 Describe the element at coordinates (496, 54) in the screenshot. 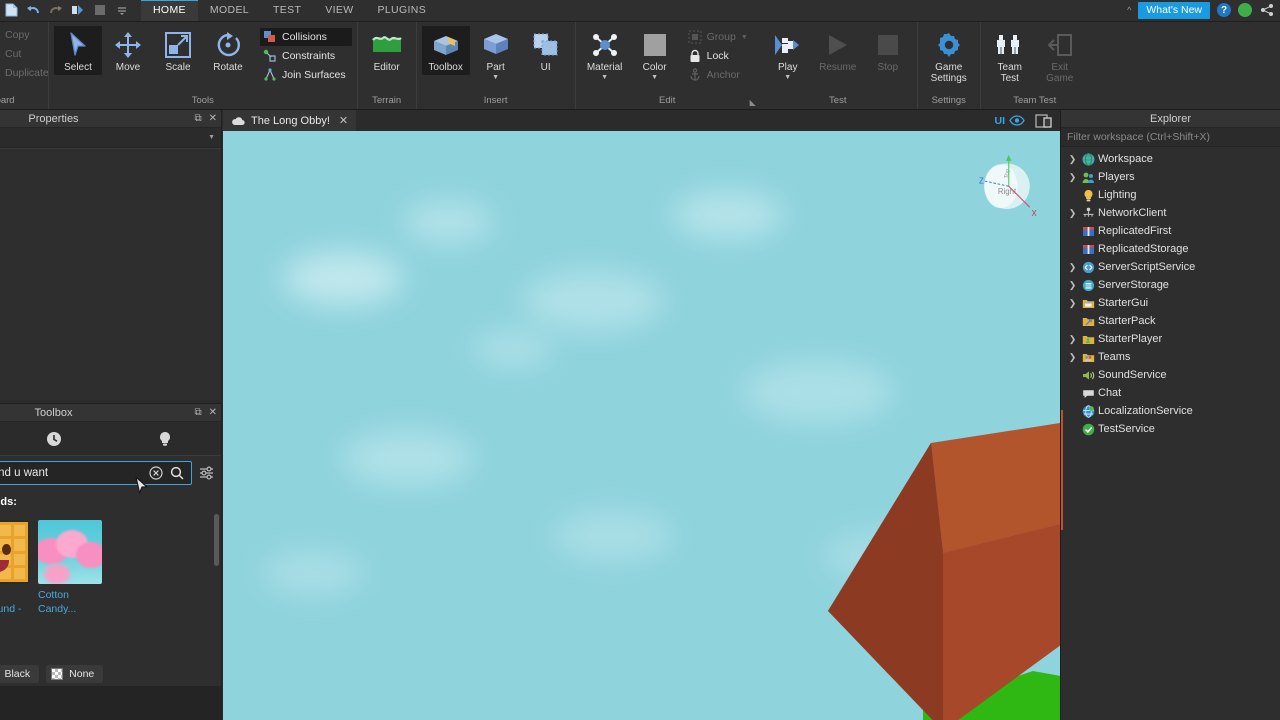

I see `part-button: Part ▼` at that location.